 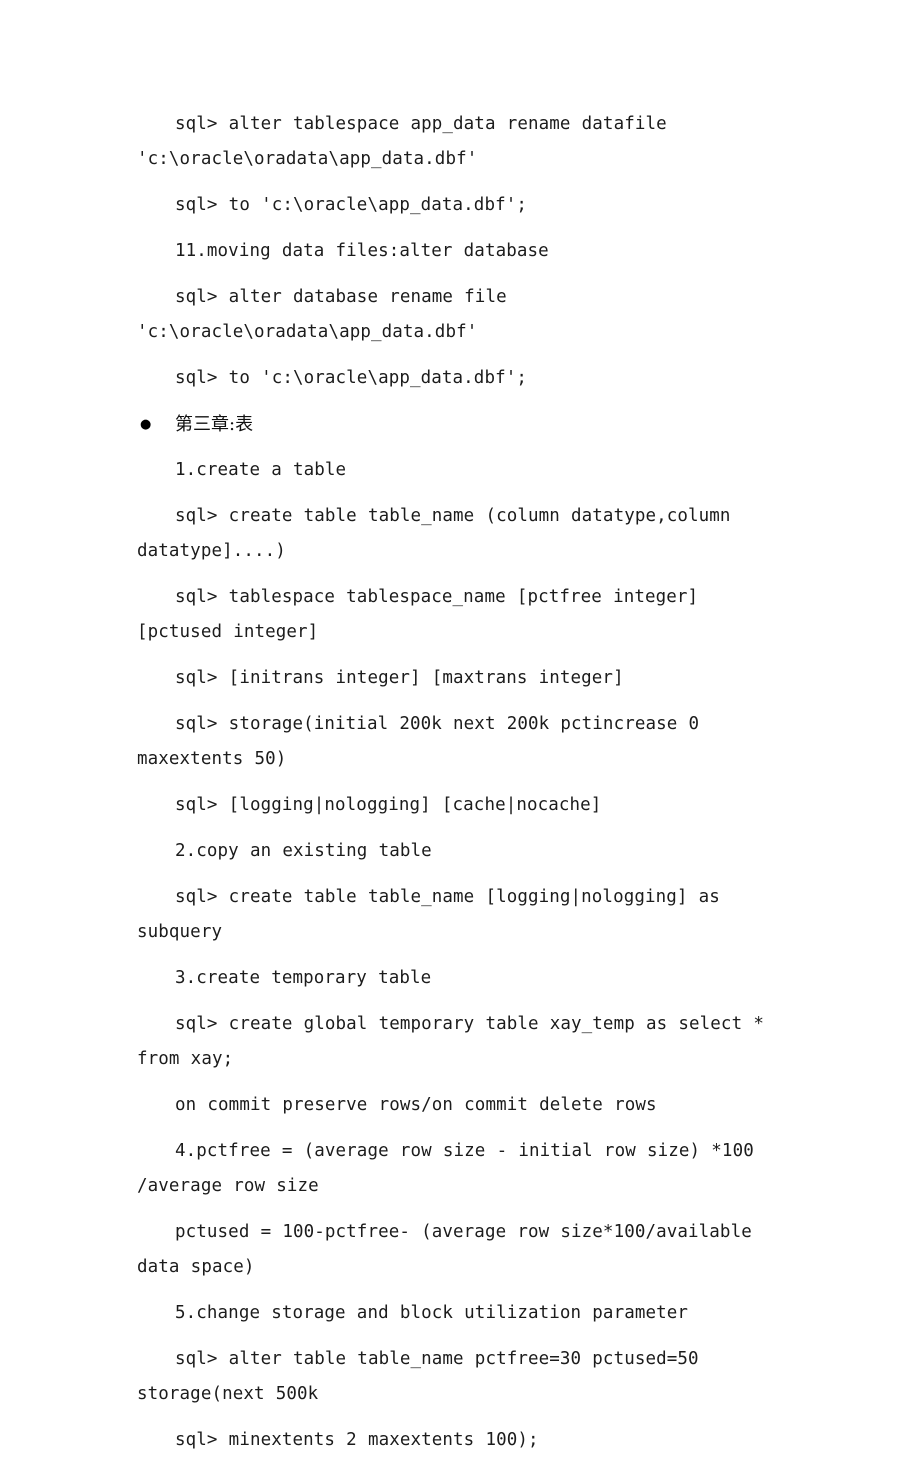 What do you see at coordinates (362, 251) in the screenshot?
I see `line-item-11-moving-data-files: 11.moving data files:alter database` at bounding box center [362, 251].